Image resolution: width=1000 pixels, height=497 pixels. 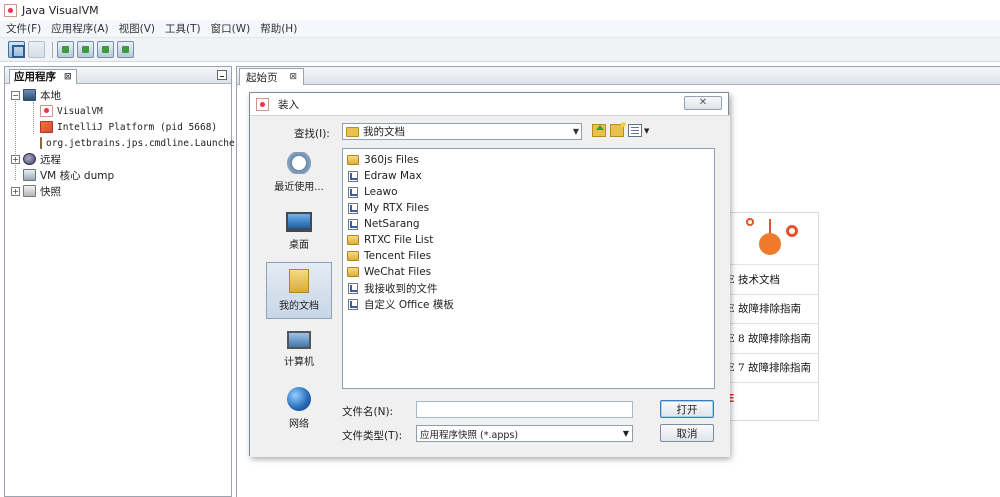 What do you see at coordinates (469, 435) in the screenshot?
I see `file-type-value: 应用程序快照 (*.apps)` at bounding box center [469, 435].